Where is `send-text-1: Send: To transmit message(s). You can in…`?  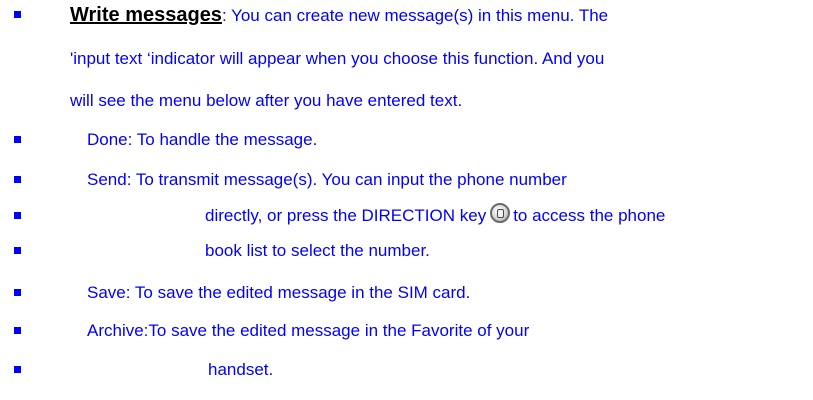 send-text-1: Send: To transmit message(s). You can in… is located at coordinates (327, 179).